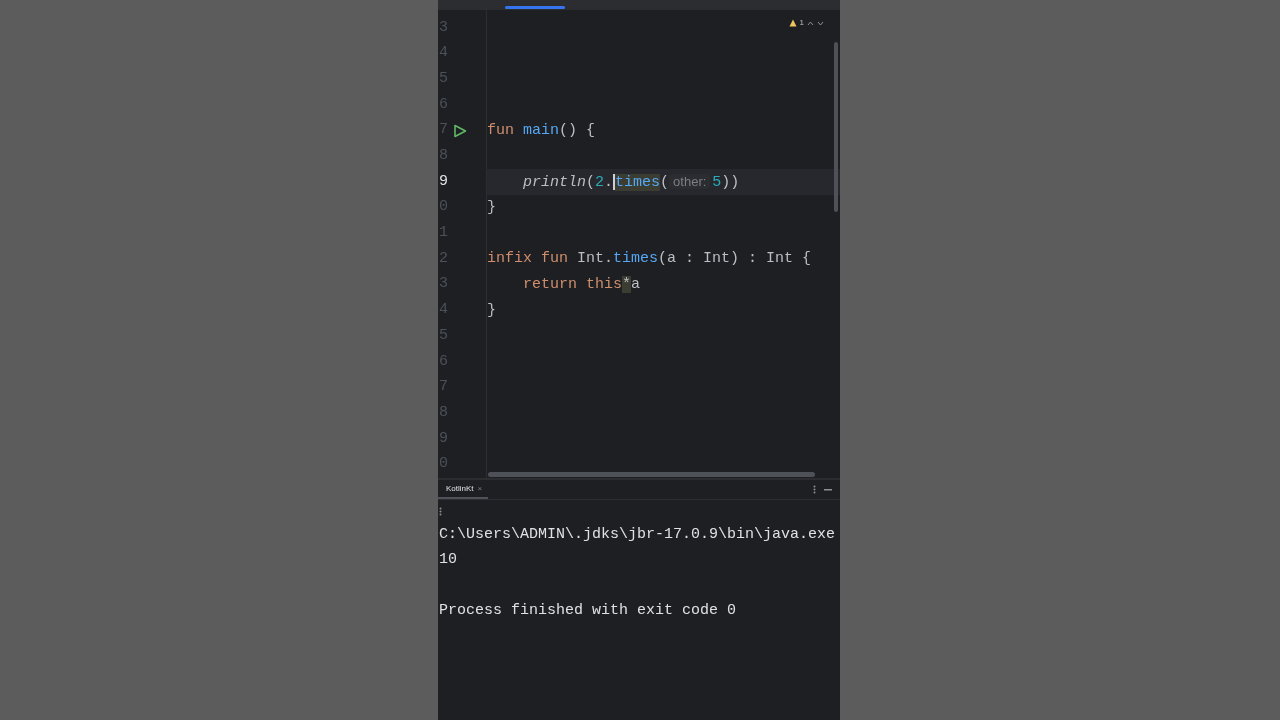 The height and width of the screenshot is (720, 1280). Describe the element at coordinates (649, 259) in the screenshot. I see `code-line: infix fun Int.times(a : Int) : Int {` at that location.